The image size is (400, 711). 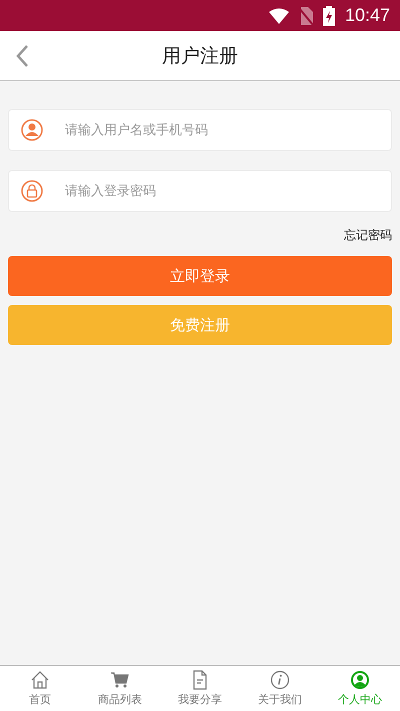 I want to click on tab-label: 个人中心, so click(x=360, y=699).